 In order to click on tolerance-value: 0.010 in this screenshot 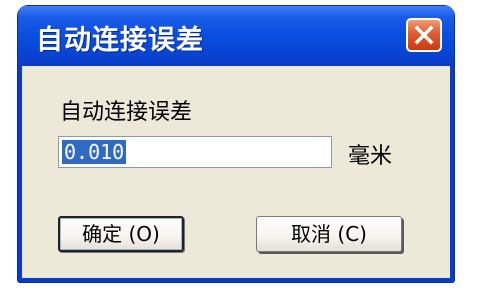, I will do `click(94, 152)`.